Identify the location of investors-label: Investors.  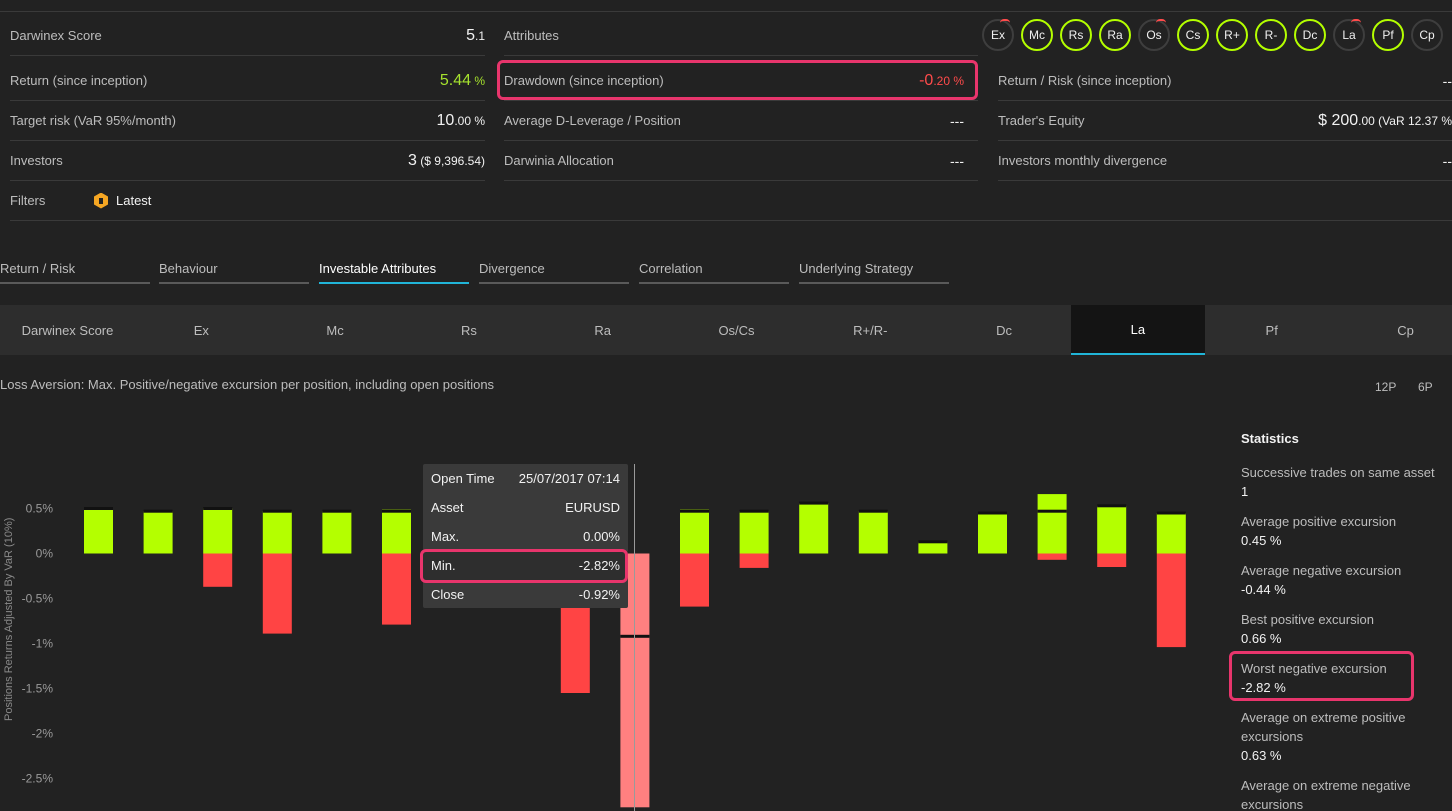
(36, 160).